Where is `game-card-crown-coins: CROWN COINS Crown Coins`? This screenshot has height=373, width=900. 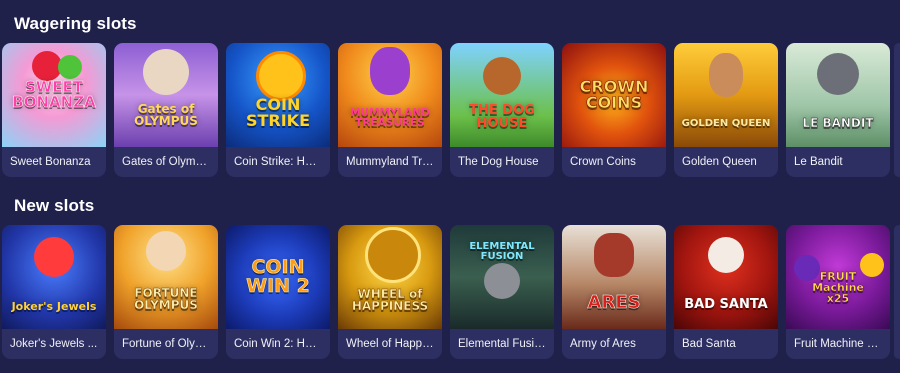
game-card-crown-coins: CROWN COINS Crown Coins is located at coordinates (614, 110).